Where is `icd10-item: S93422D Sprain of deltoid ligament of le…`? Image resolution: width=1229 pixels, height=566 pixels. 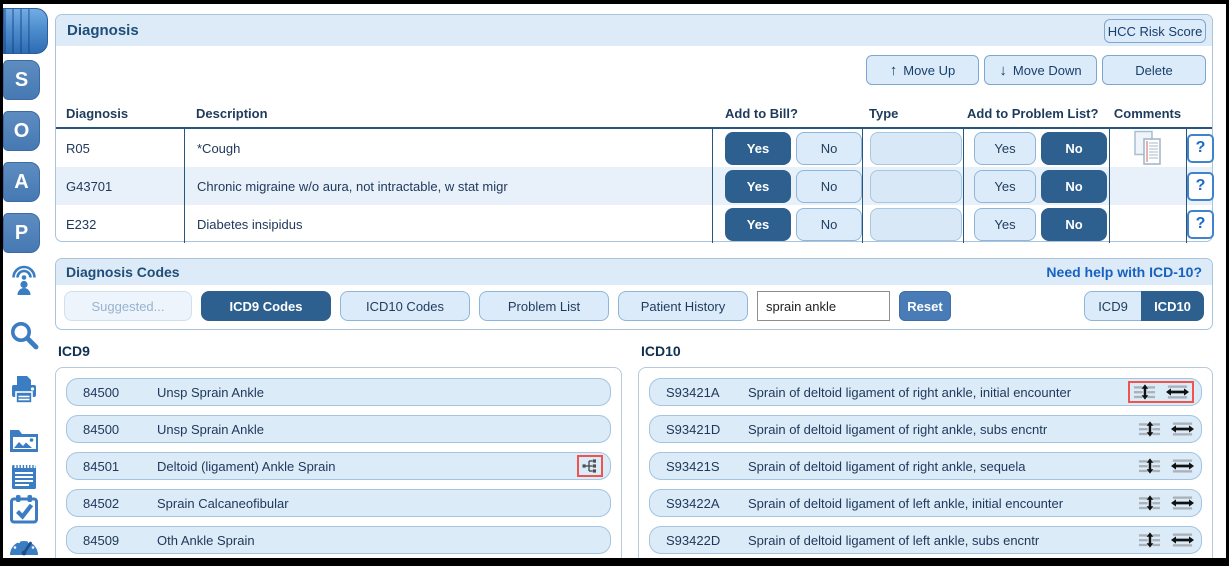
icd10-item: S93422D Sprain of deltoid ligament of le… is located at coordinates (925, 540).